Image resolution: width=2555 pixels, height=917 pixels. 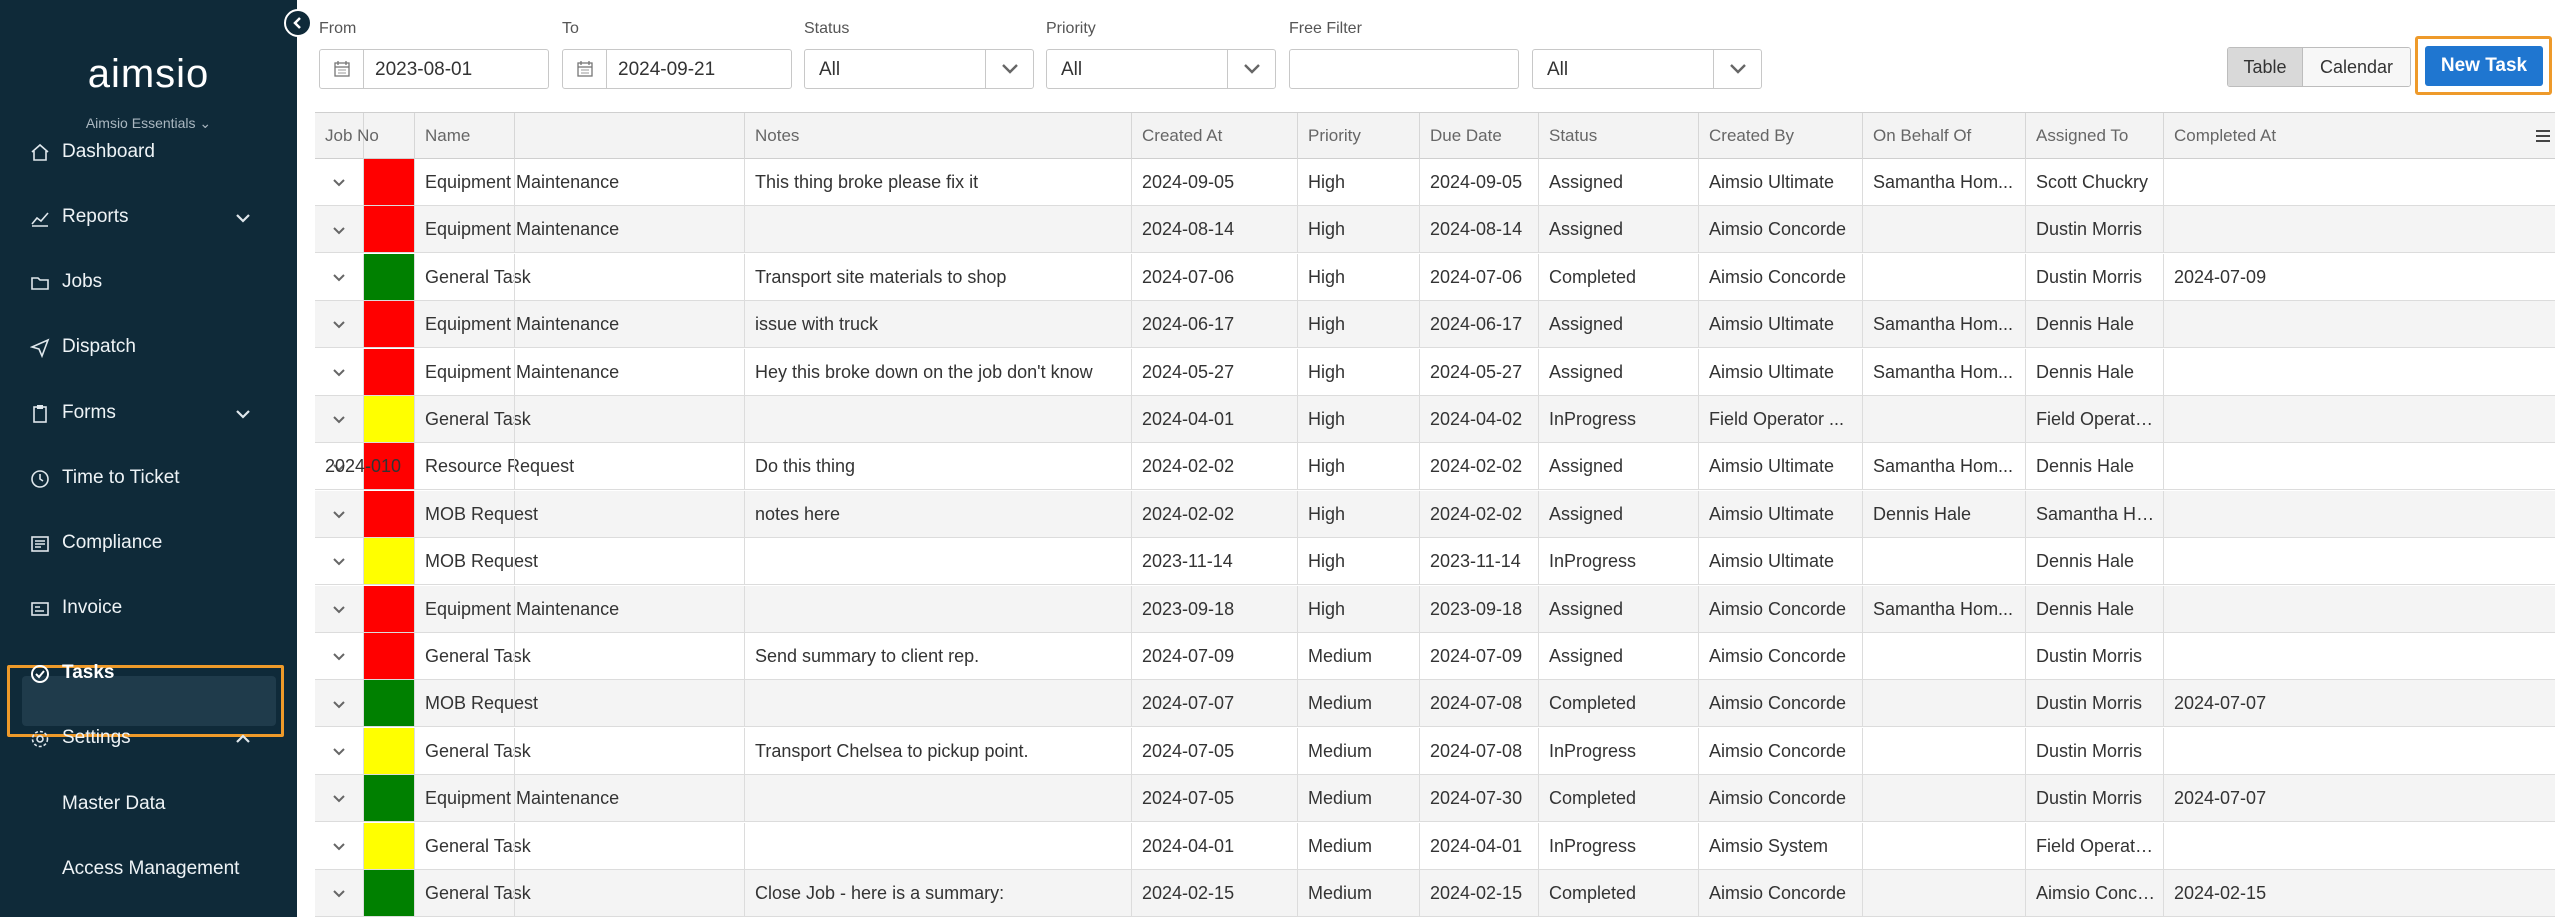 What do you see at coordinates (585, 69) in the screenshot?
I see `calendar-icon` at bounding box center [585, 69].